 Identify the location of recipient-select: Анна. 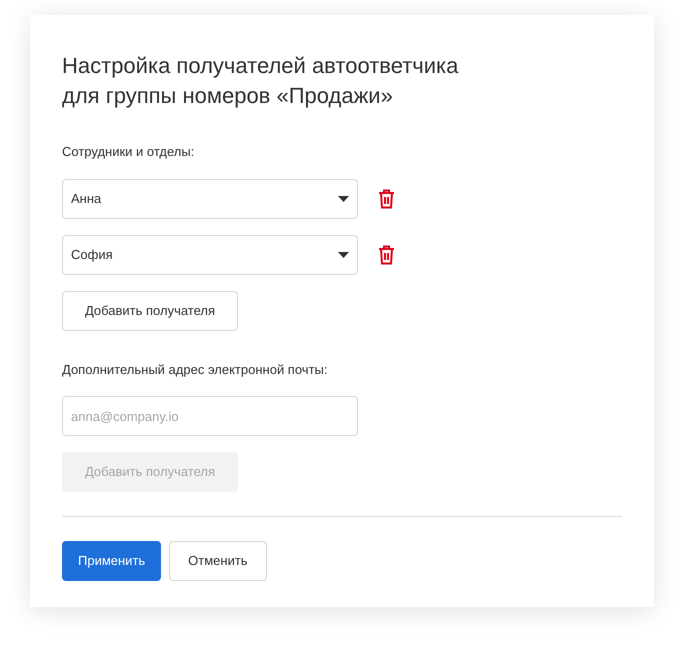
(210, 198).